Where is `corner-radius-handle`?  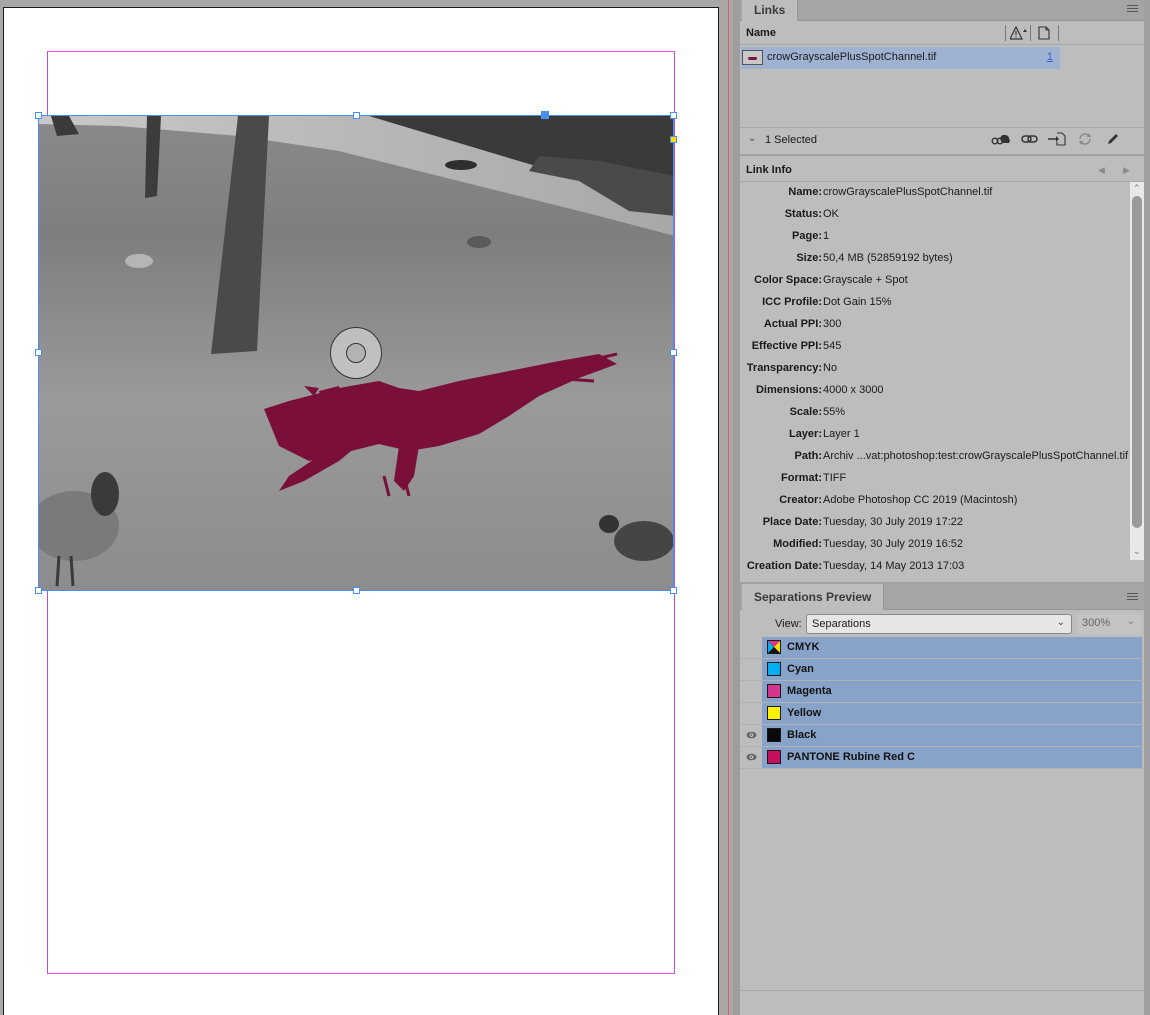 corner-radius-handle is located at coordinates (545, 115).